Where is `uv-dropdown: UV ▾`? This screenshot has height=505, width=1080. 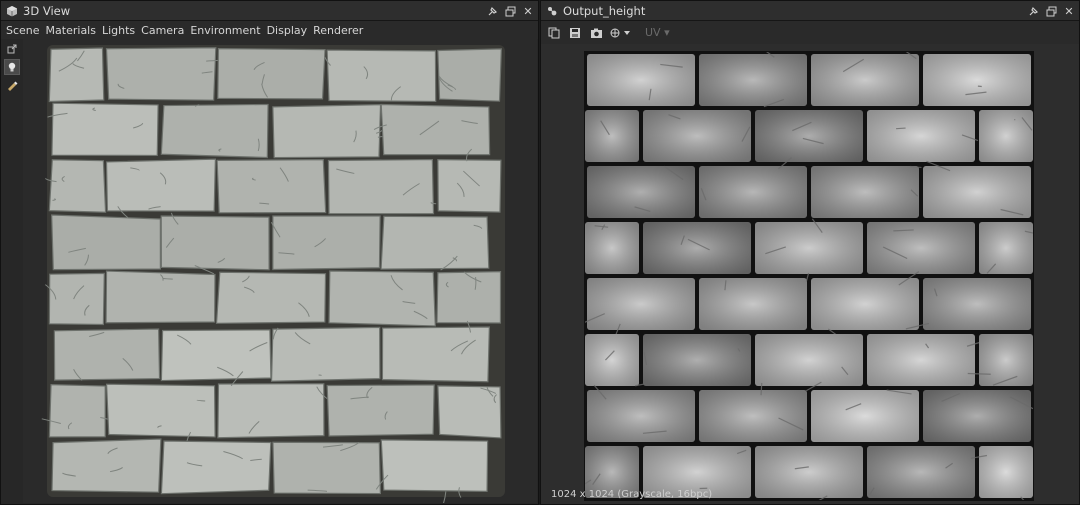 uv-dropdown: UV ▾ is located at coordinates (657, 32).